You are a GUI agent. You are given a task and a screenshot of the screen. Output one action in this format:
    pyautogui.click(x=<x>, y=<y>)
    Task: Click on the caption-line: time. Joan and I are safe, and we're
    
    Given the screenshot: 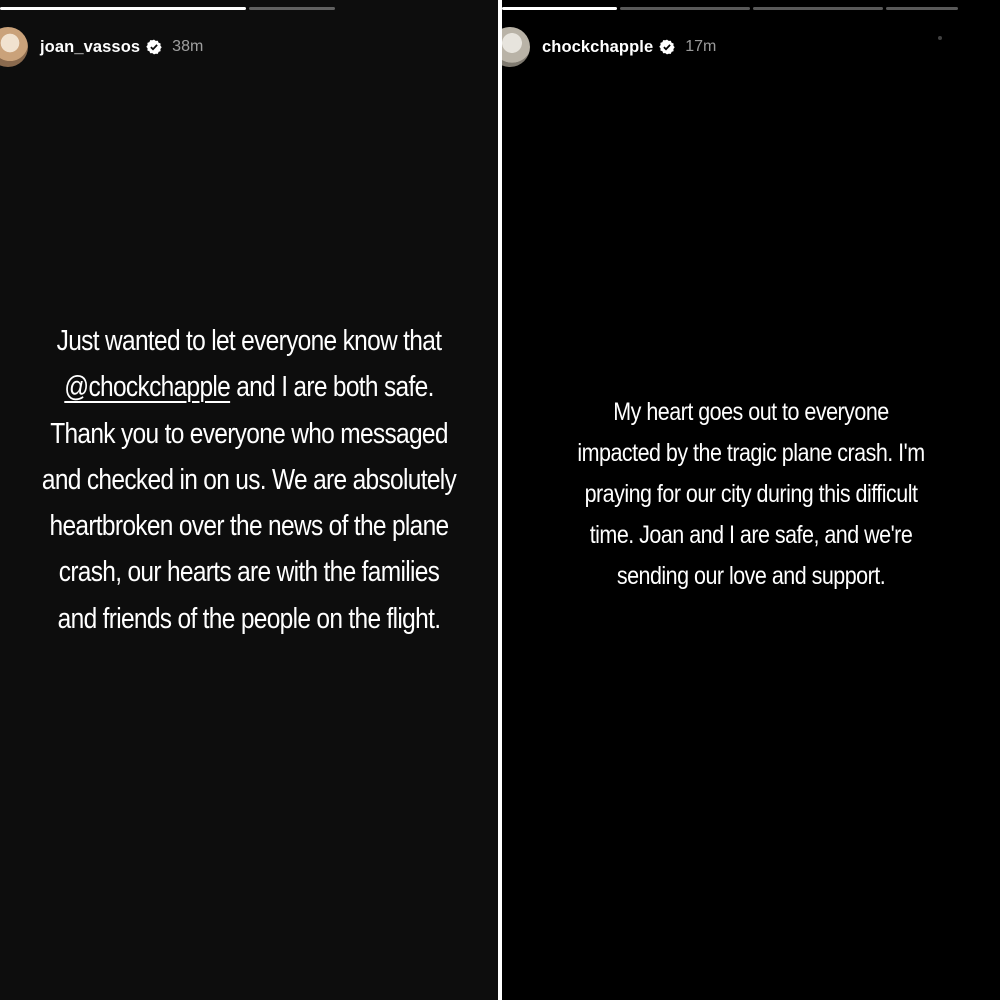 What is the action you would take?
    pyautogui.click(x=751, y=535)
    